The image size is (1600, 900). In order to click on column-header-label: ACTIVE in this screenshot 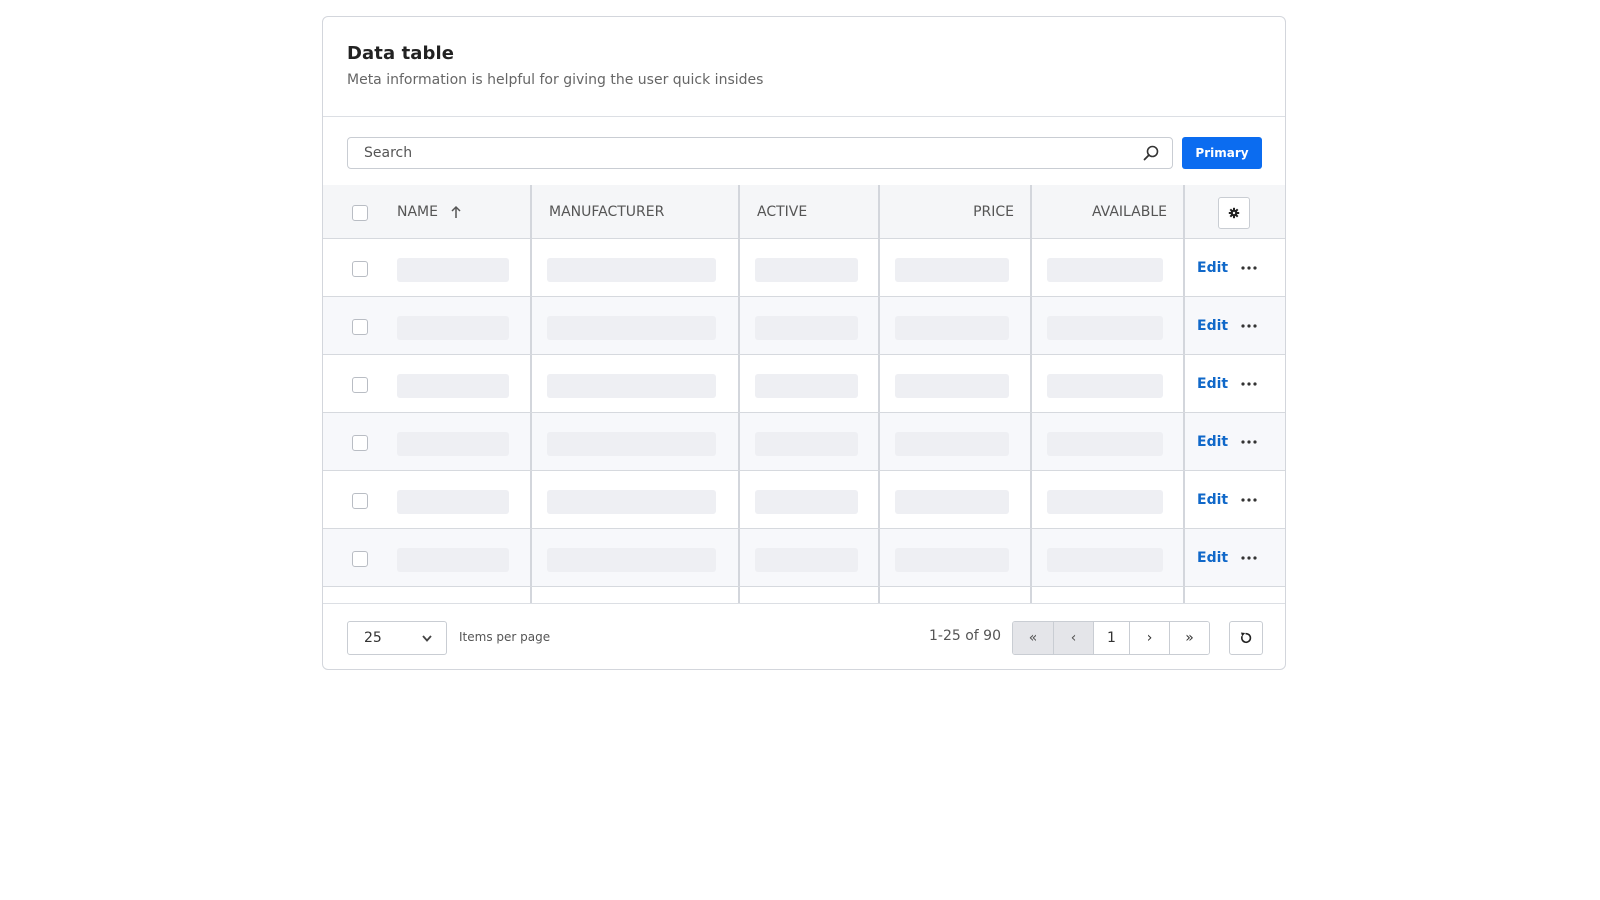, I will do `click(782, 212)`.